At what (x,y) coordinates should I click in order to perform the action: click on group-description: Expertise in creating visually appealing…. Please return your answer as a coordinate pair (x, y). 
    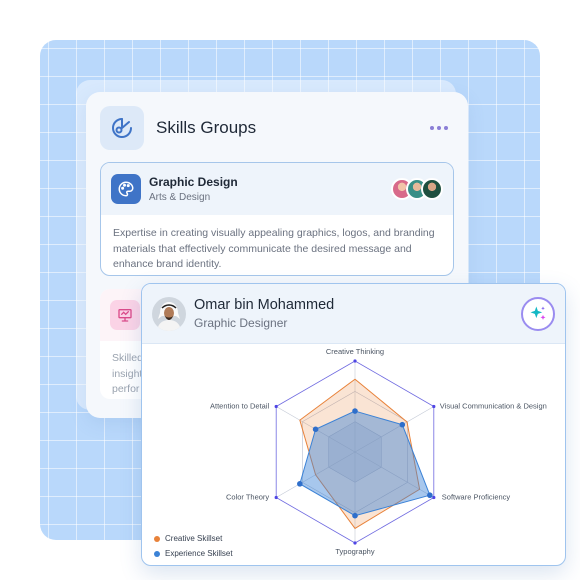
    Looking at the image, I should click on (274, 248).